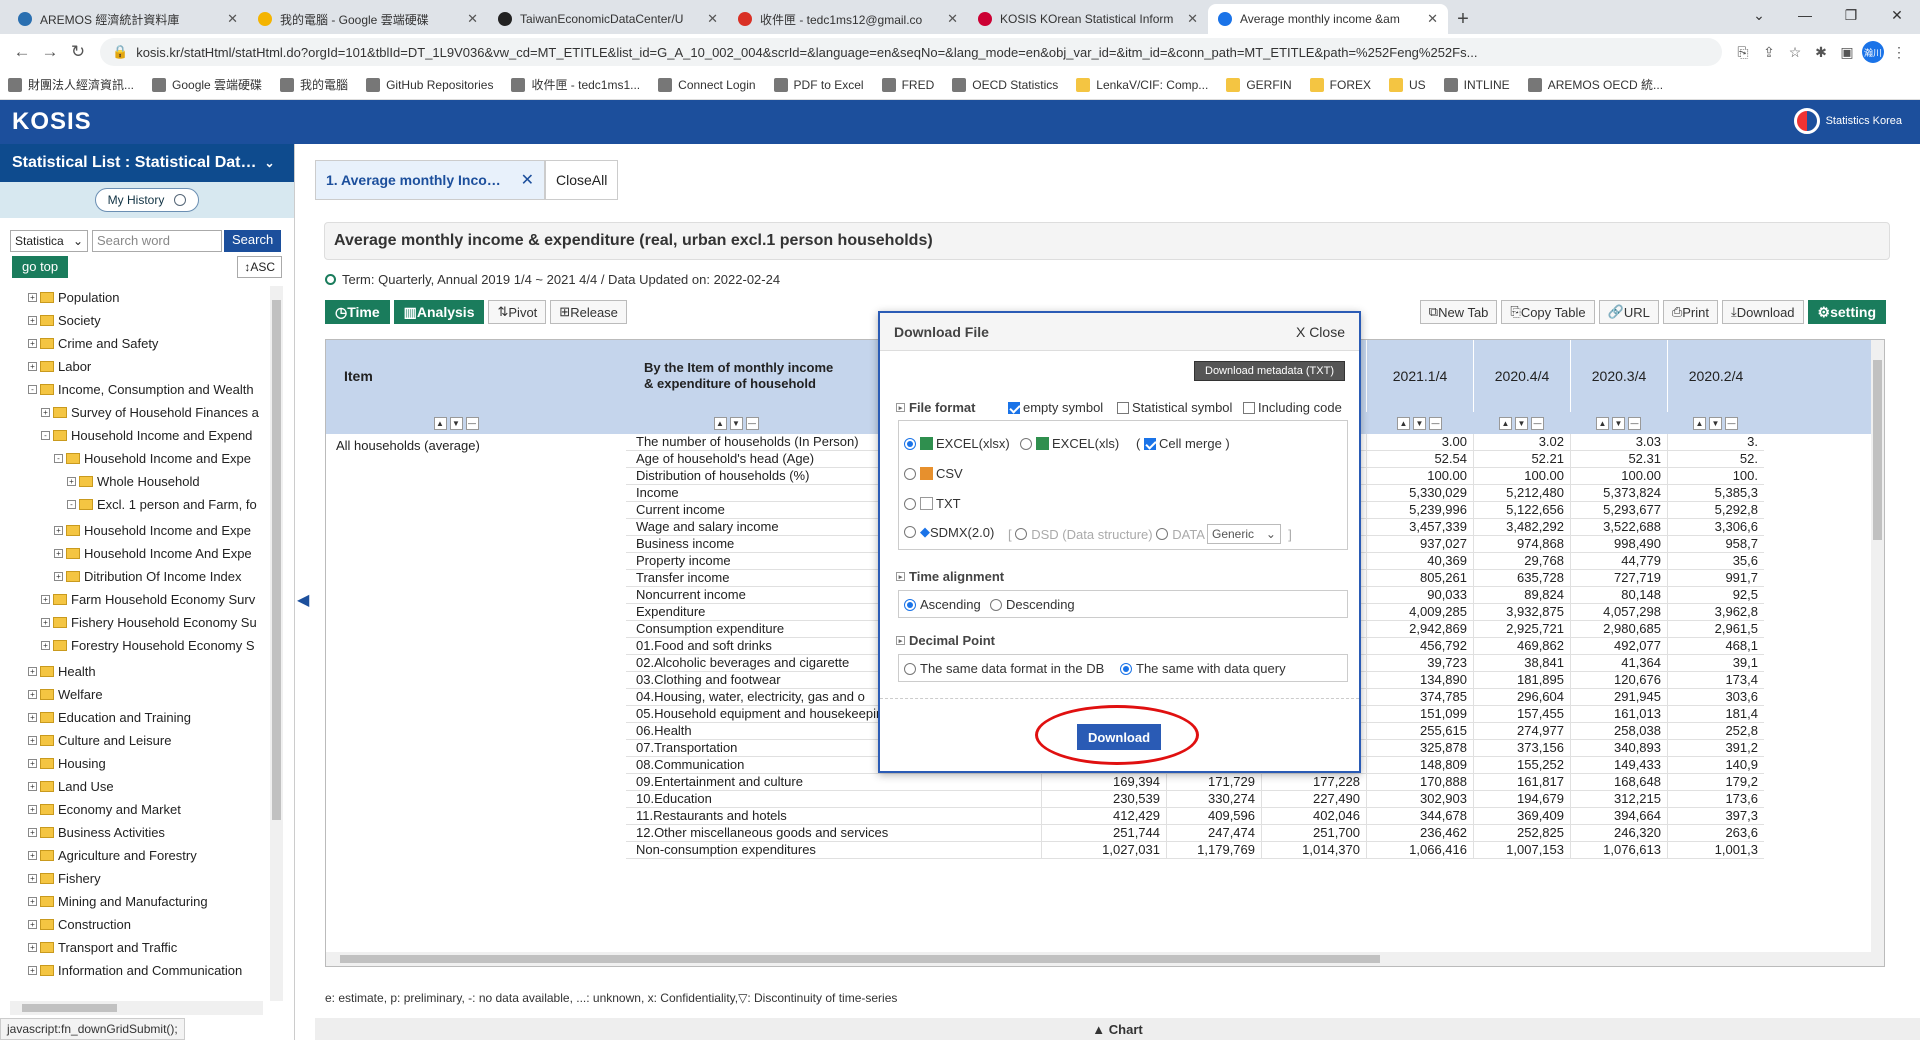 The image size is (1920, 1040). What do you see at coordinates (1548, 312) in the screenshot?
I see `copy-table-button: ⎘ Copy Table` at bounding box center [1548, 312].